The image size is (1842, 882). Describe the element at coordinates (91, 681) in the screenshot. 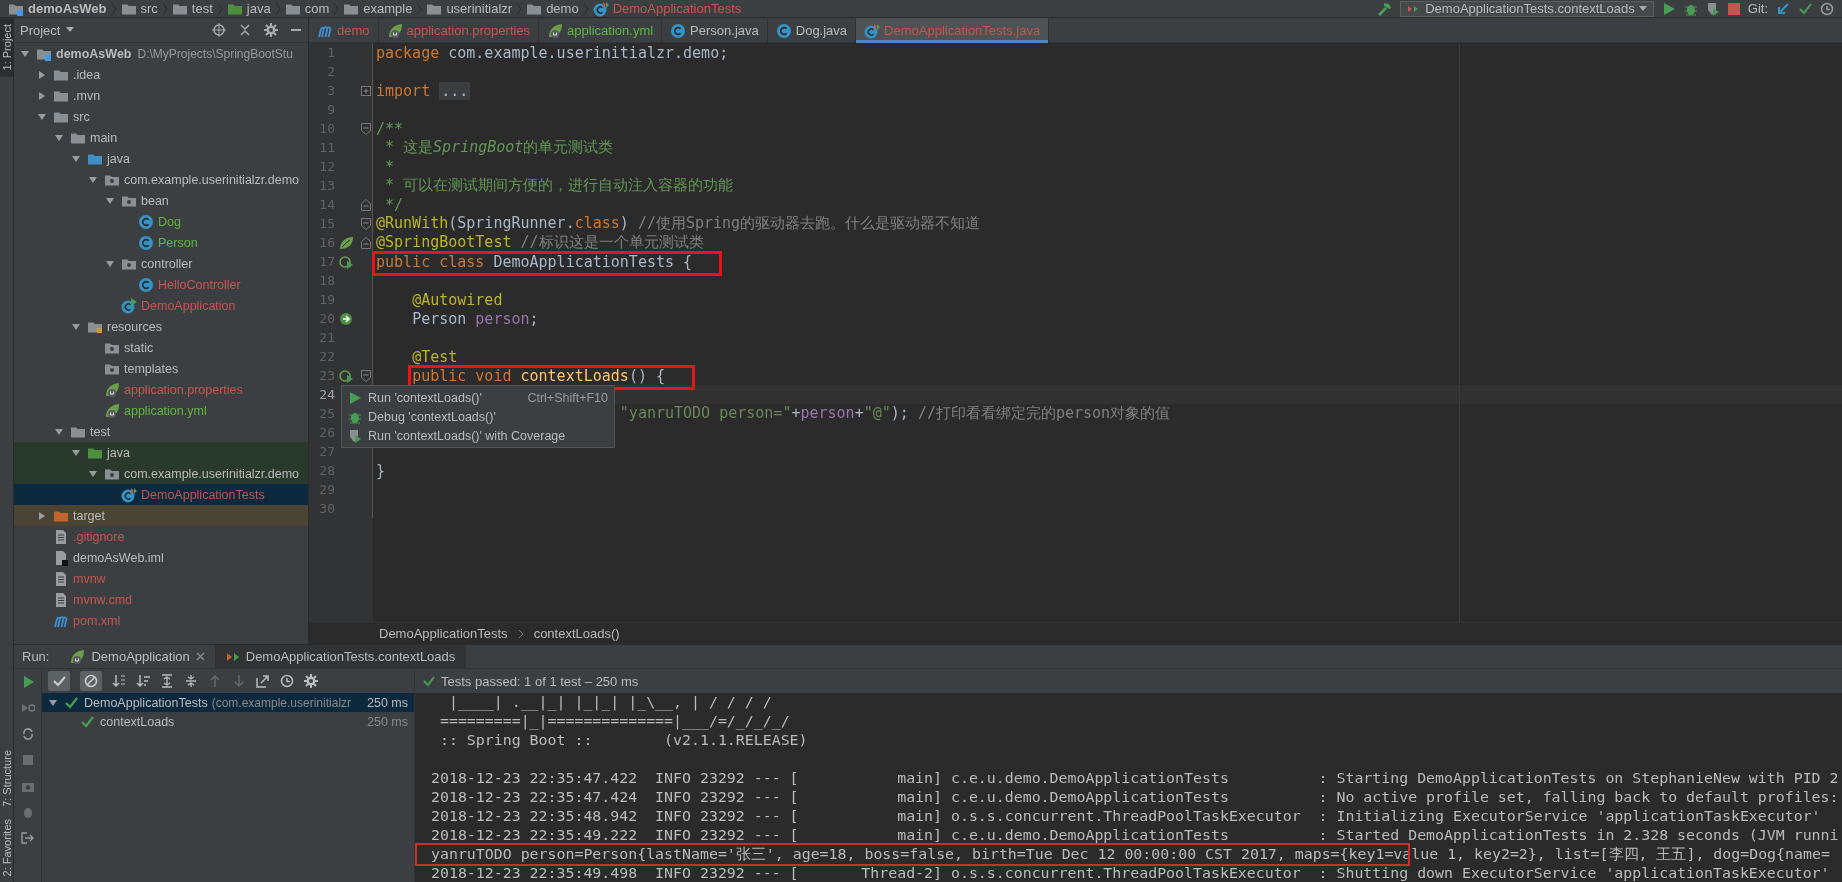

I see `show-ignored-toggle` at that location.